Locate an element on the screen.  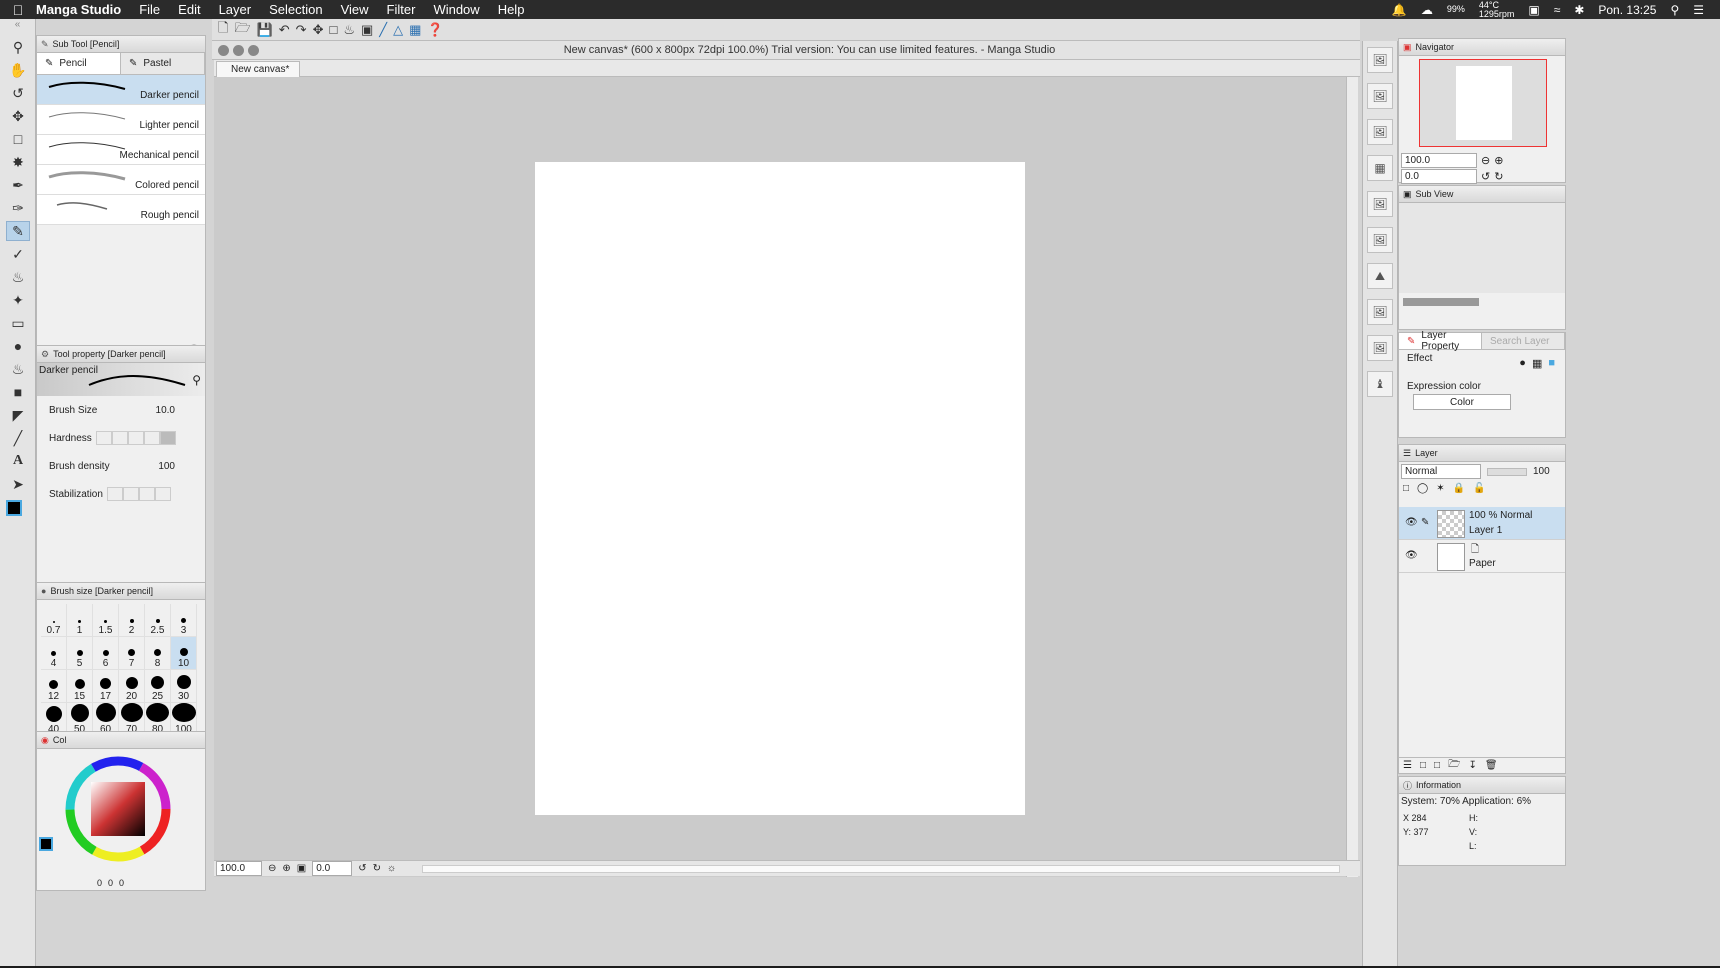
delete-layer-icon: 🗑 is located at coordinates (1491, 765).